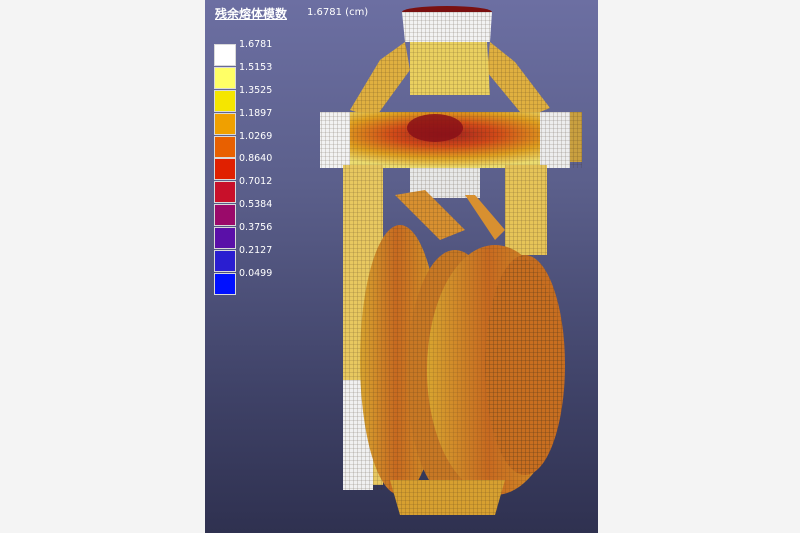  Describe the element at coordinates (256, 90) in the screenshot. I see `legend-label: 1.3525` at that location.